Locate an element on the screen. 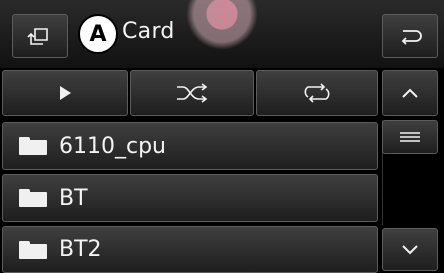 The width and height of the screenshot is (444, 273). shuffle-icon is located at coordinates (192, 93).